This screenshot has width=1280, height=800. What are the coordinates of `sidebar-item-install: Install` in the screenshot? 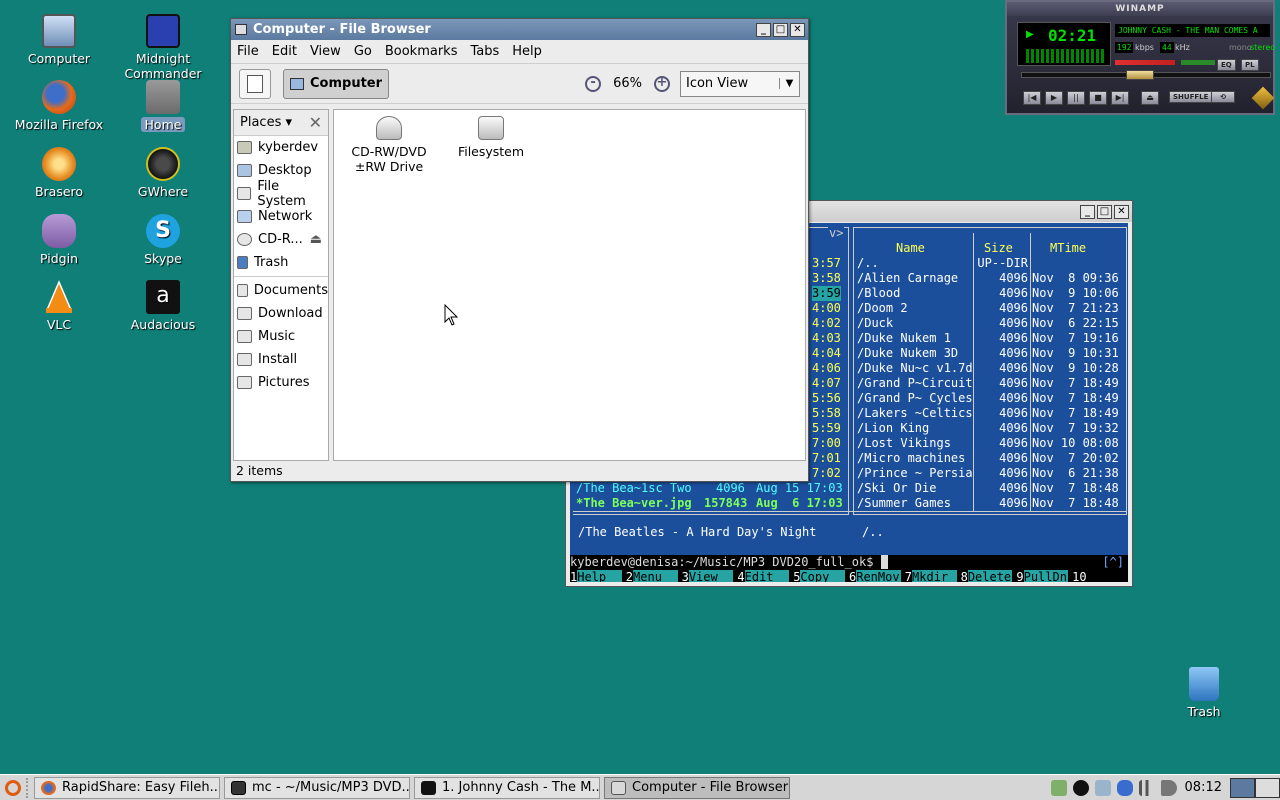 It's located at (281, 359).